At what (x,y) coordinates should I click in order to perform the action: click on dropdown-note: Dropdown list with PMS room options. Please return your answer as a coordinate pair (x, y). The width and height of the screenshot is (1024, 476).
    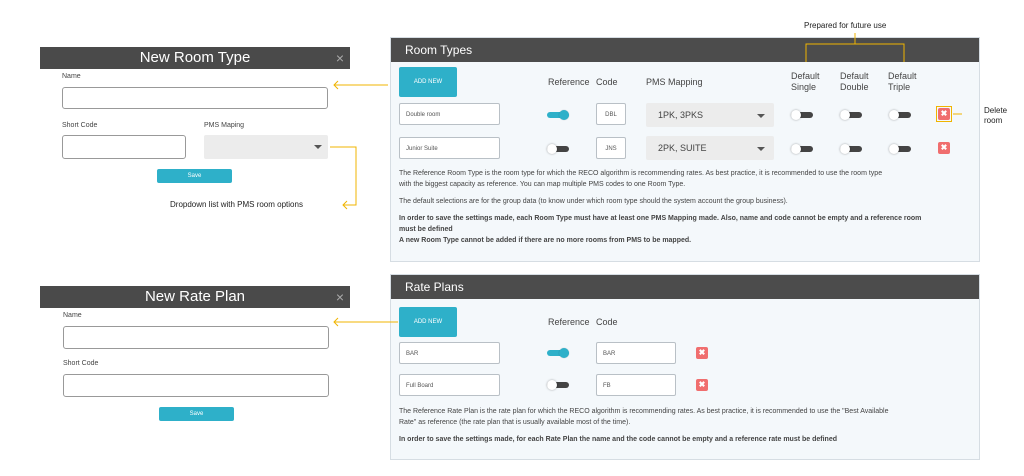
    Looking at the image, I should click on (236, 204).